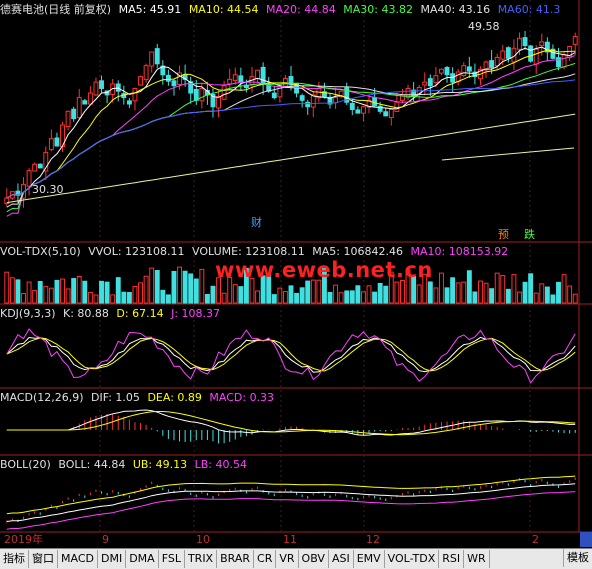 Image resolution: width=592 pixels, height=569 pixels. What do you see at coordinates (503, 234) in the screenshot?
I see `event-yu-marker: 预` at bounding box center [503, 234].